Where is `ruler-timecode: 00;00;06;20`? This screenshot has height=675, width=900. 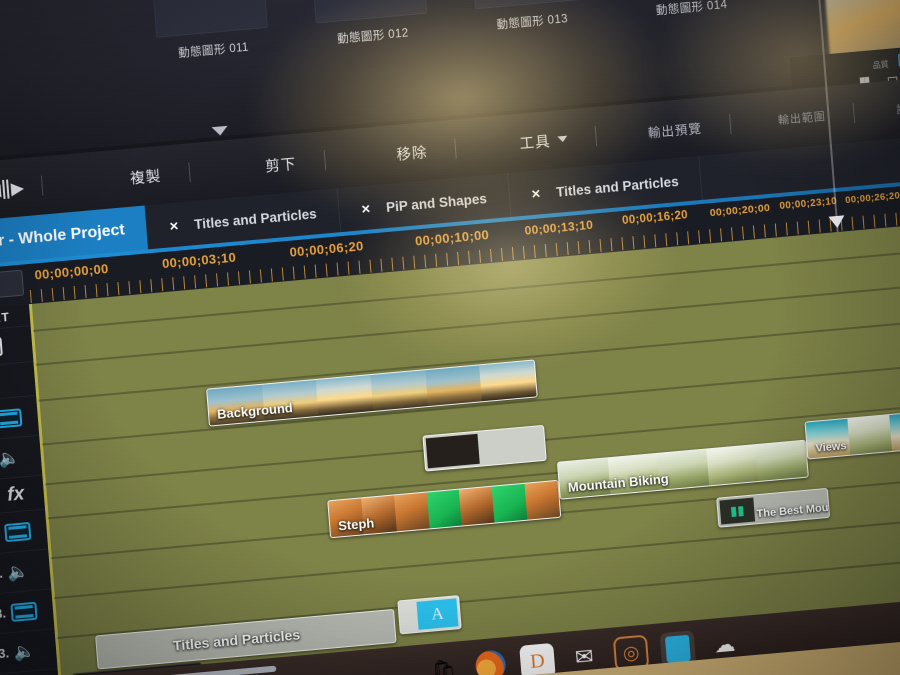 ruler-timecode: 00;00;06;20 is located at coordinates (327, 249).